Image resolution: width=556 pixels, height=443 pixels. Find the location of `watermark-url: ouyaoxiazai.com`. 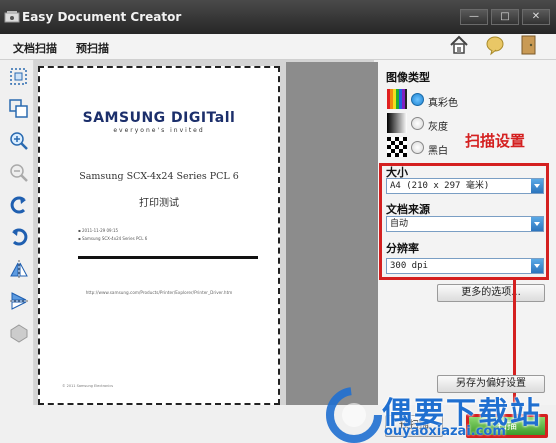

watermark-url: ouyaoxiazai.com is located at coordinates (445, 431).